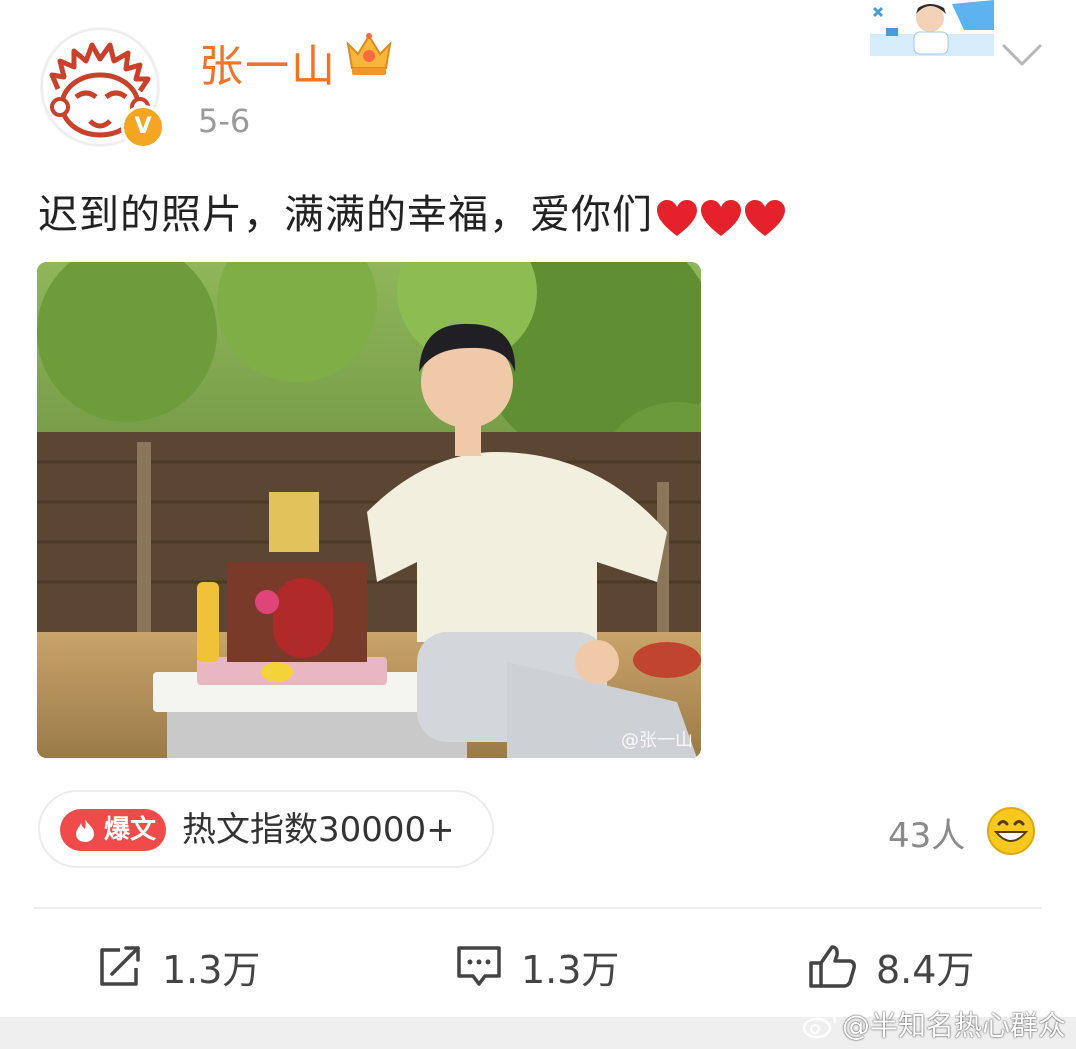 The height and width of the screenshot is (1049, 1076). I want to click on comment-button: 1.3万, so click(537, 966).